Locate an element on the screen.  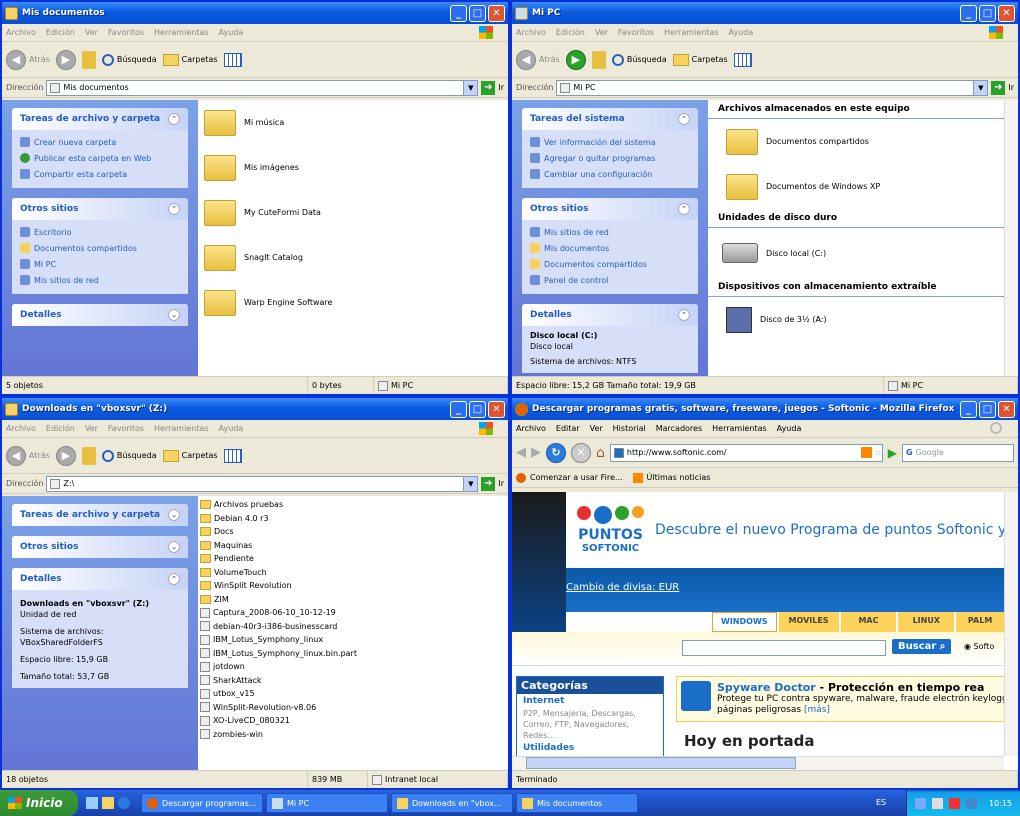
folder-item: Archivos pruebas is located at coordinates (353, 505).